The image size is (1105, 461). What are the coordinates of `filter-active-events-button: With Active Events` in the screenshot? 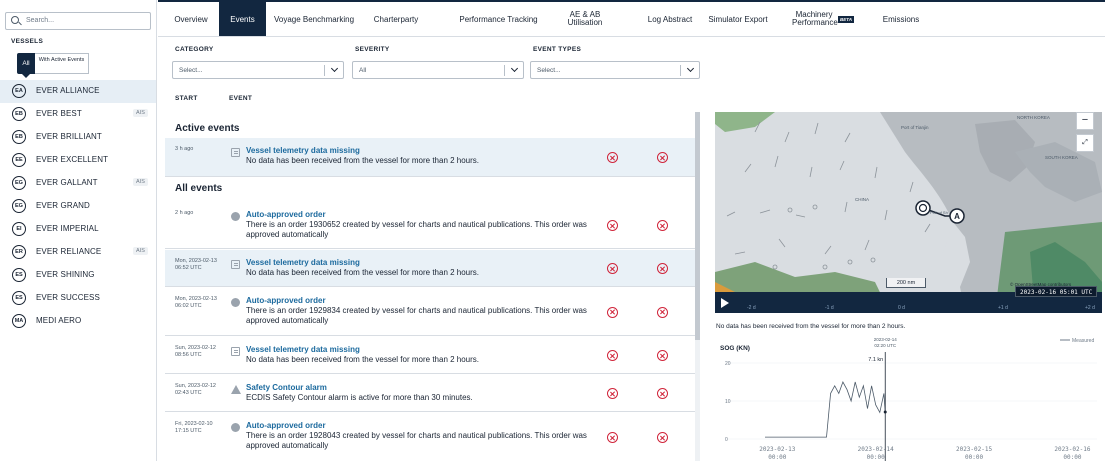 It's located at (62, 63).